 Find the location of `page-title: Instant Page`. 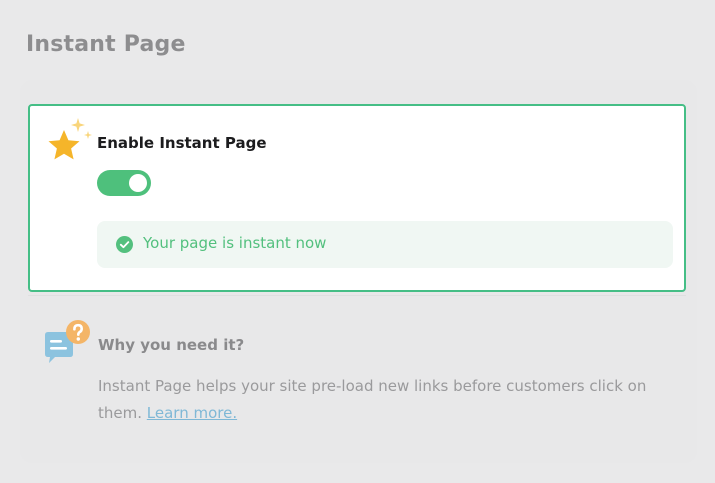

page-title: Instant Page is located at coordinates (106, 44).